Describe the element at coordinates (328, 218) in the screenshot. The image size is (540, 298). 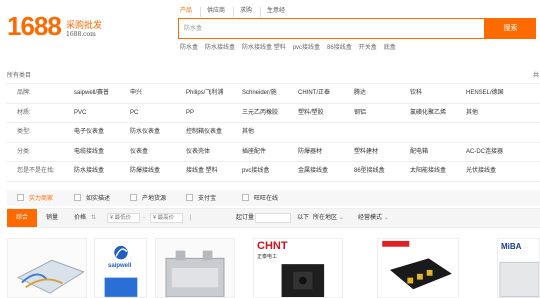
I see `region-dropdown: 所在地区 ⌄` at that location.